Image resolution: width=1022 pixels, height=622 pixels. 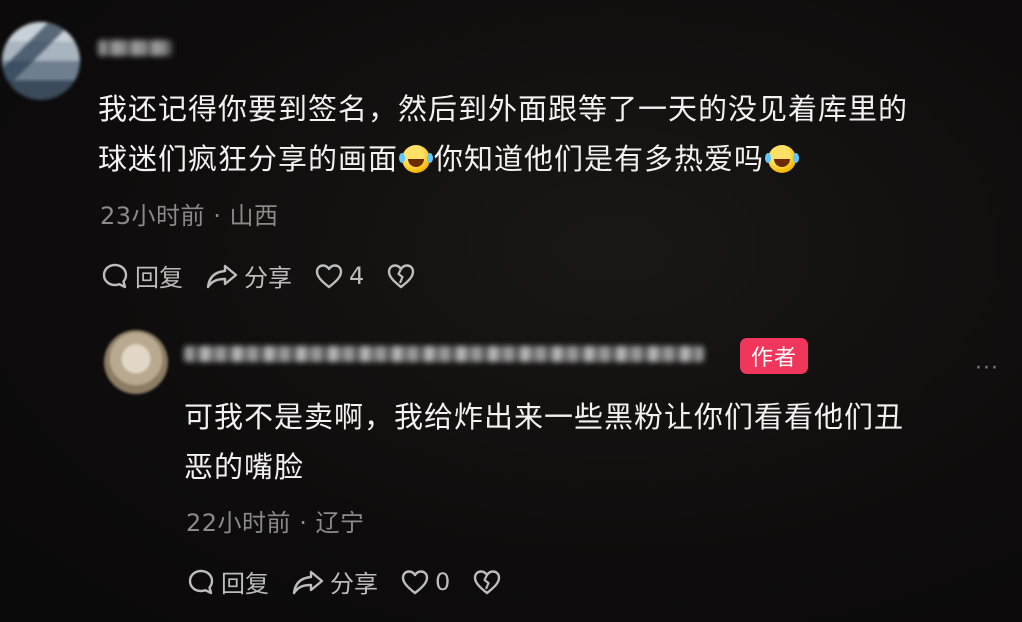 What do you see at coordinates (136, 362) in the screenshot?
I see `reply-avatar` at bounding box center [136, 362].